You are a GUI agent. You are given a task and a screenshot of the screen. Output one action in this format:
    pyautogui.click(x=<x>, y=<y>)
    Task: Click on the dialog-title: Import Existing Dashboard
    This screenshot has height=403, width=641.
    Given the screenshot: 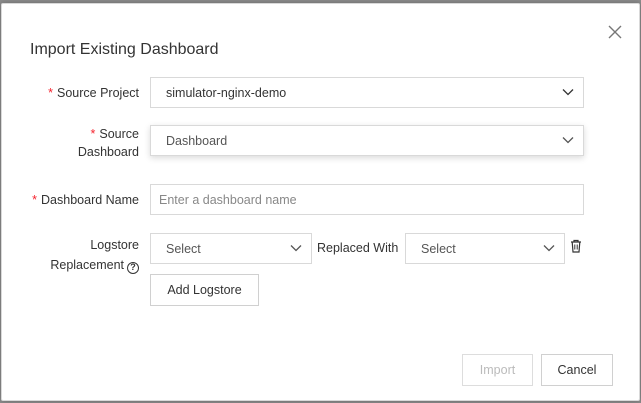 What is the action you would take?
    pyautogui.click(x=124, y=49)
    